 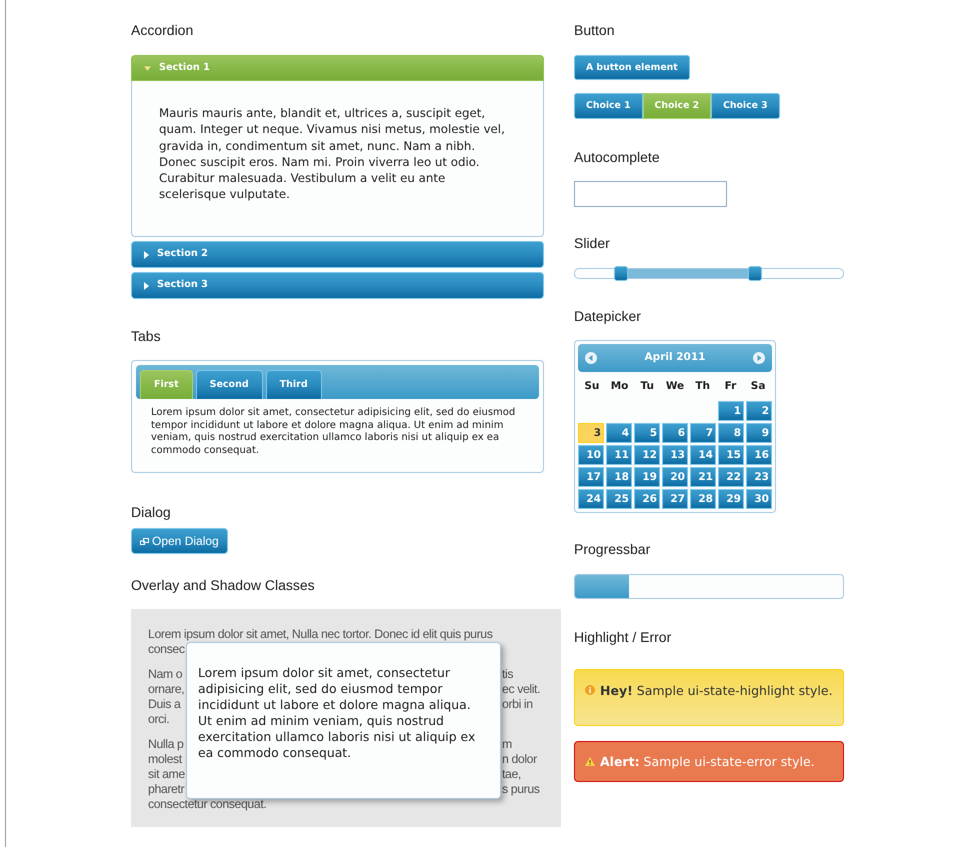 I want to click on weekday-label: Sa, so click(x=758, y=386).